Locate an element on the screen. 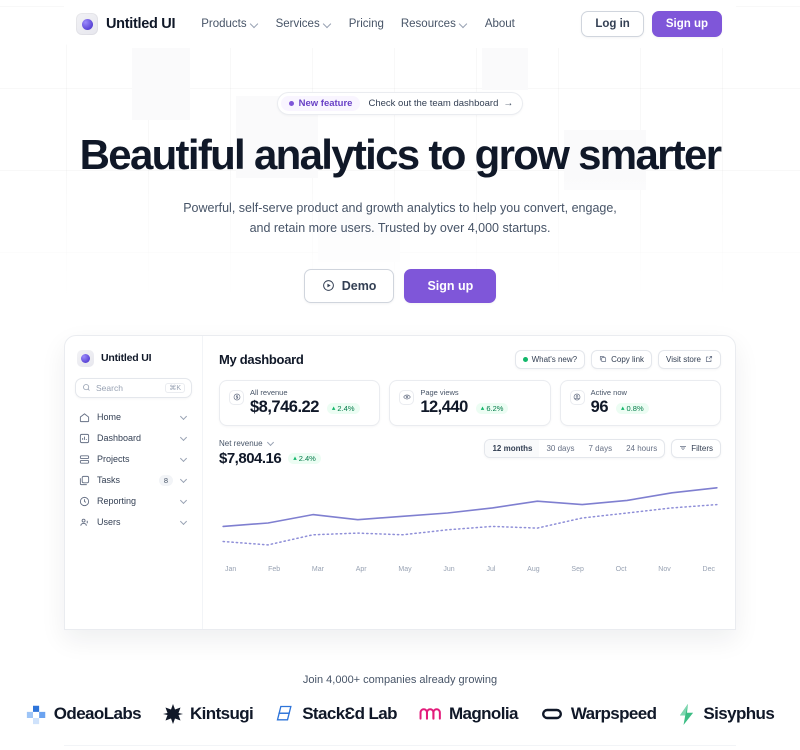  external-link-icon is located at coordinates (709, 359).